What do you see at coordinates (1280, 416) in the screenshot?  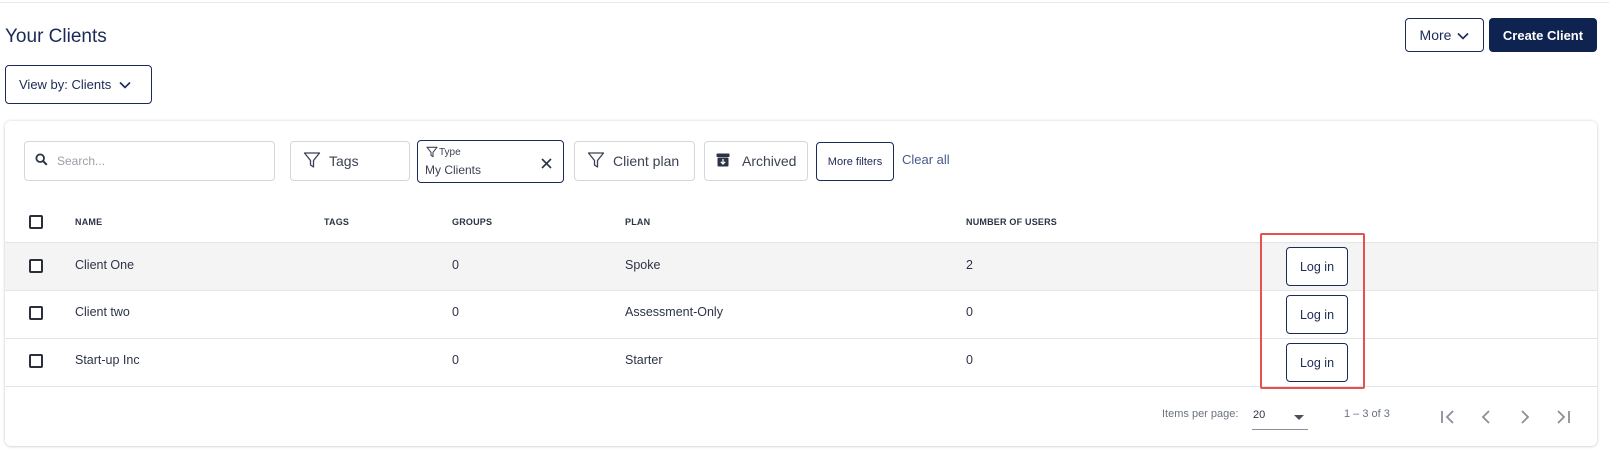 I see `items-per-page-select: 20` at bounding box center [1280, 416].